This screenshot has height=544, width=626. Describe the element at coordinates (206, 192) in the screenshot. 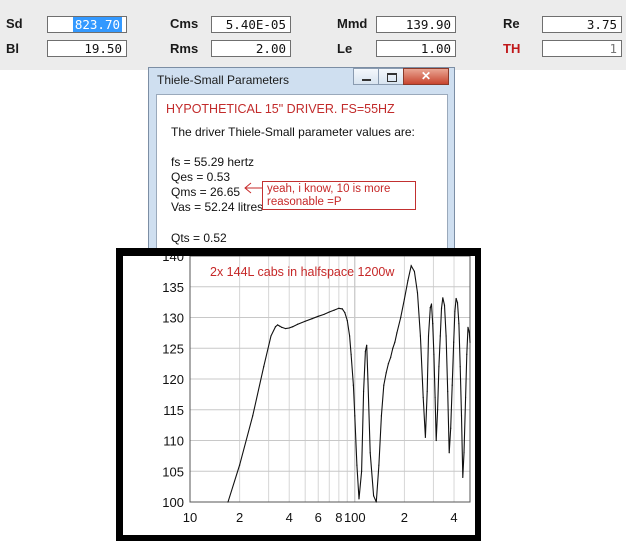

I see `qms-line: Qms = 26.65` at that location.